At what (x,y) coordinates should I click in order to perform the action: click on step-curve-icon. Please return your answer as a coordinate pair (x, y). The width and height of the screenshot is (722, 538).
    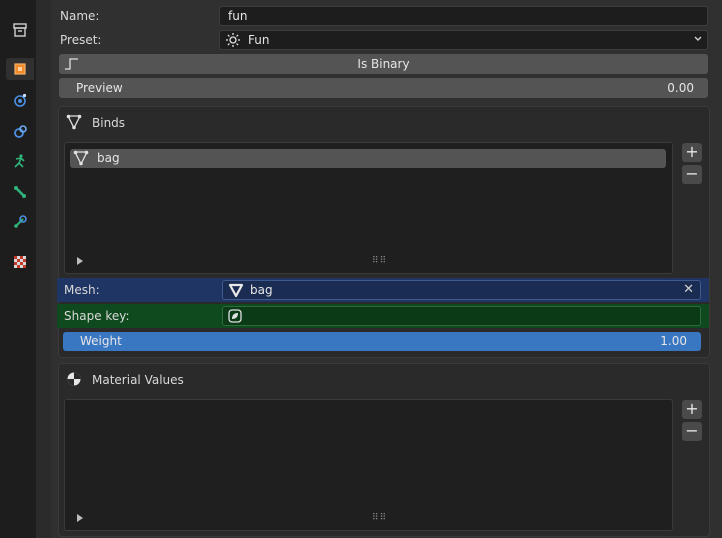
    Looking at the image, I should click on (72, 67).